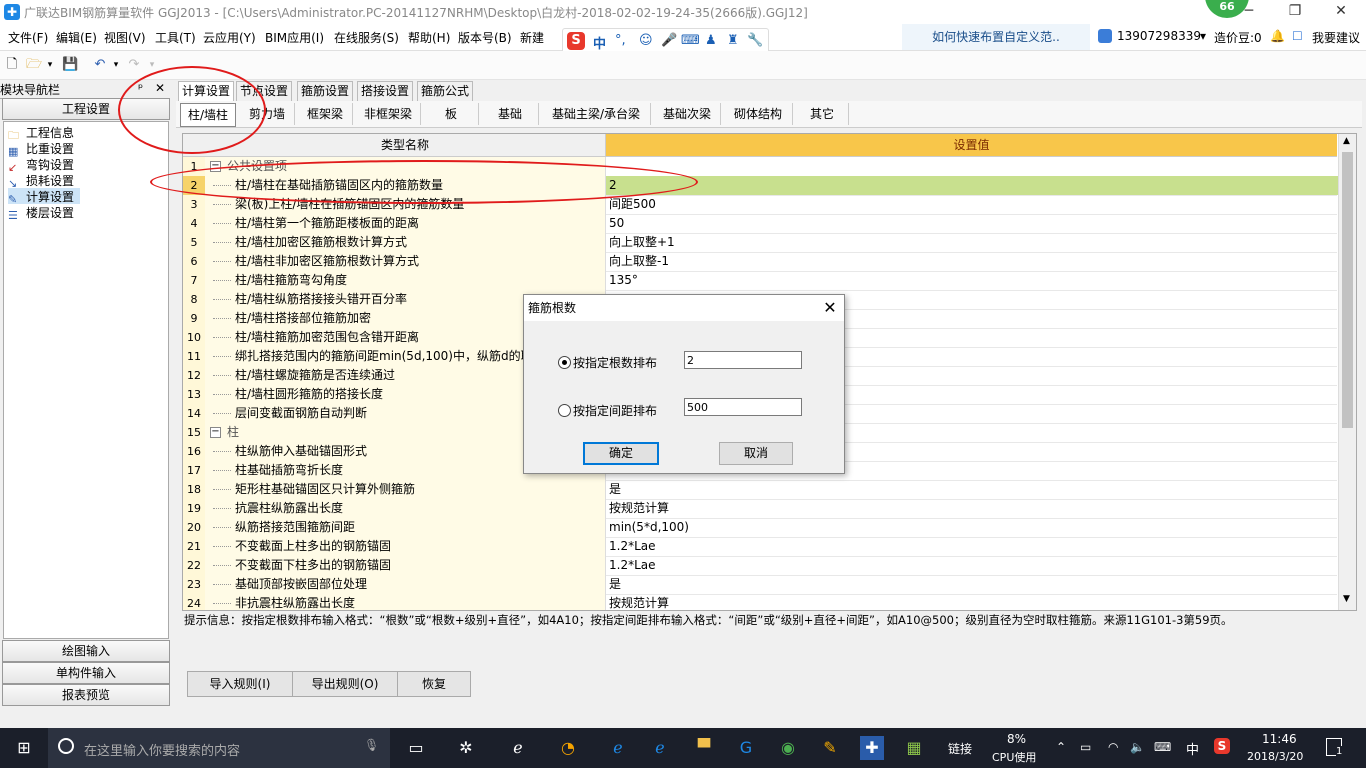 This screenshot has height=768, width=1366. Describe the element at coordinates (746, 748) in the screenshot. I see `glodon-g-icon: G` at that location.